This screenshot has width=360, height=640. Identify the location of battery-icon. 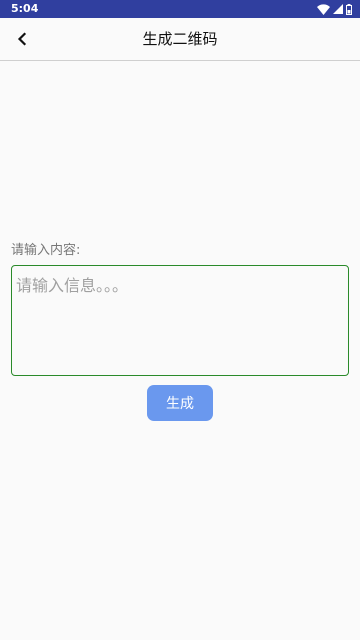
(349, 9).